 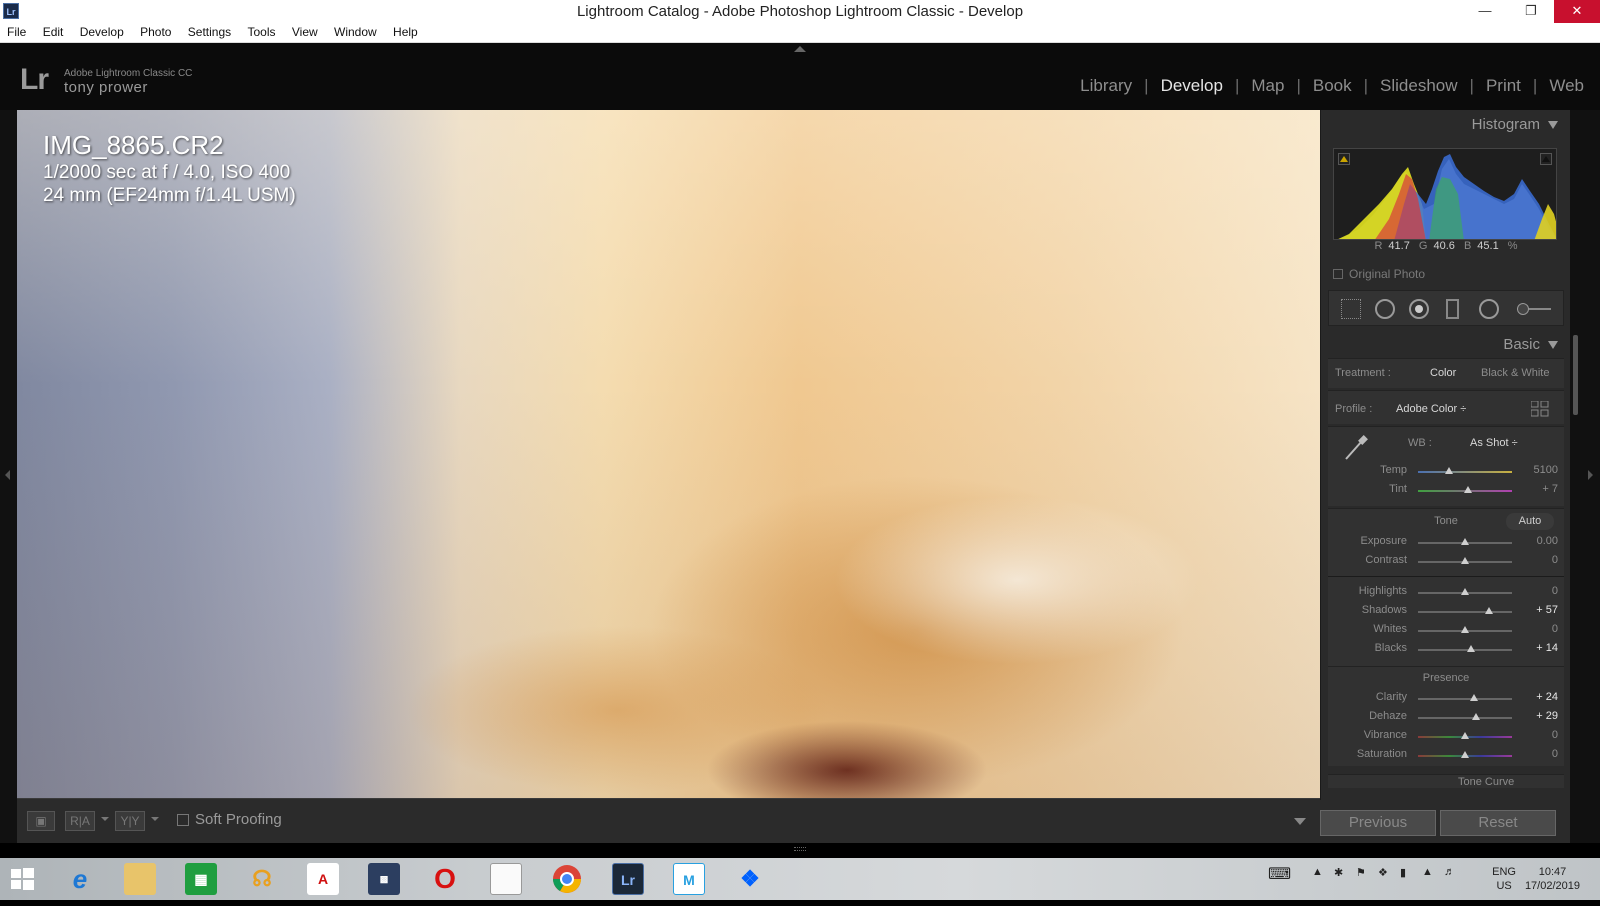 I want to click on highlight-clipping-icon, so click(x=1546, y=159).